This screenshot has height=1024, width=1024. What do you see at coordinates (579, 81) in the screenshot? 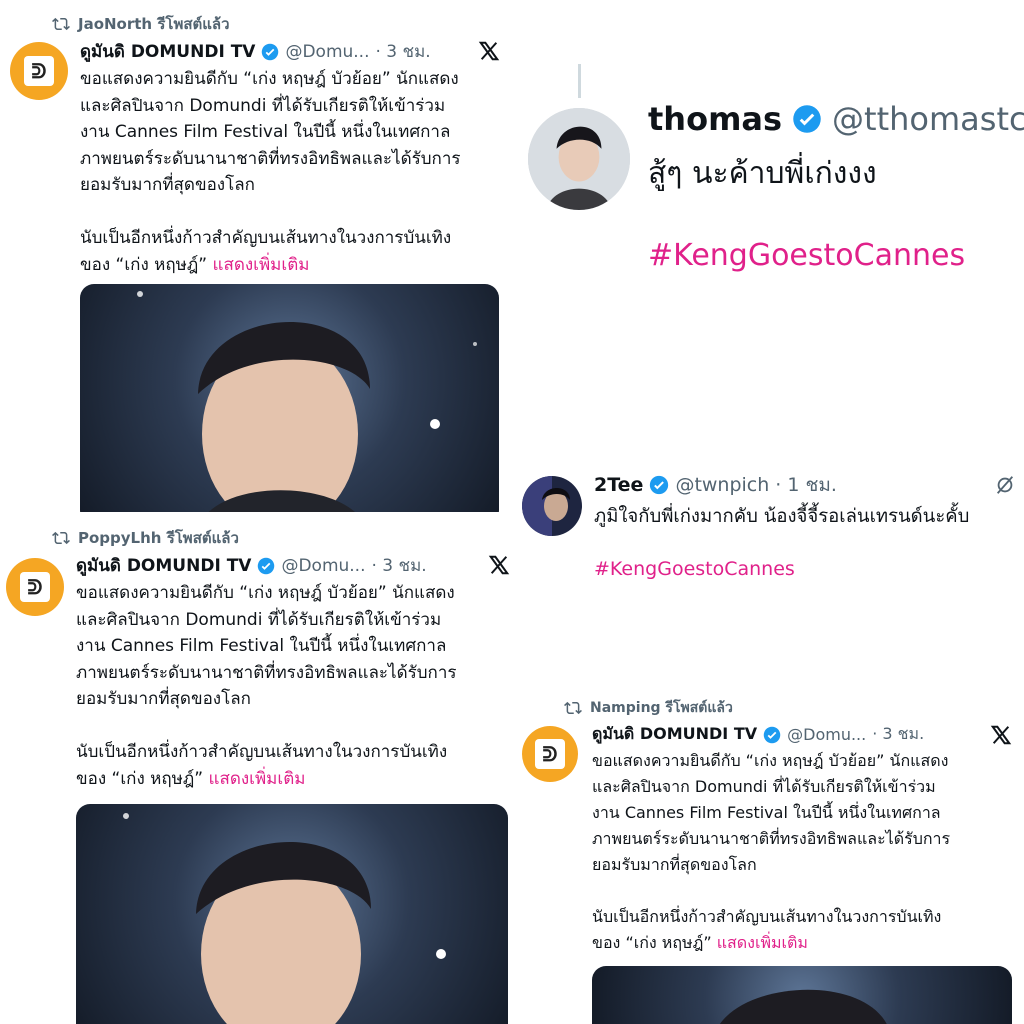
I see `thread-line` at bounding box center [579, 81].